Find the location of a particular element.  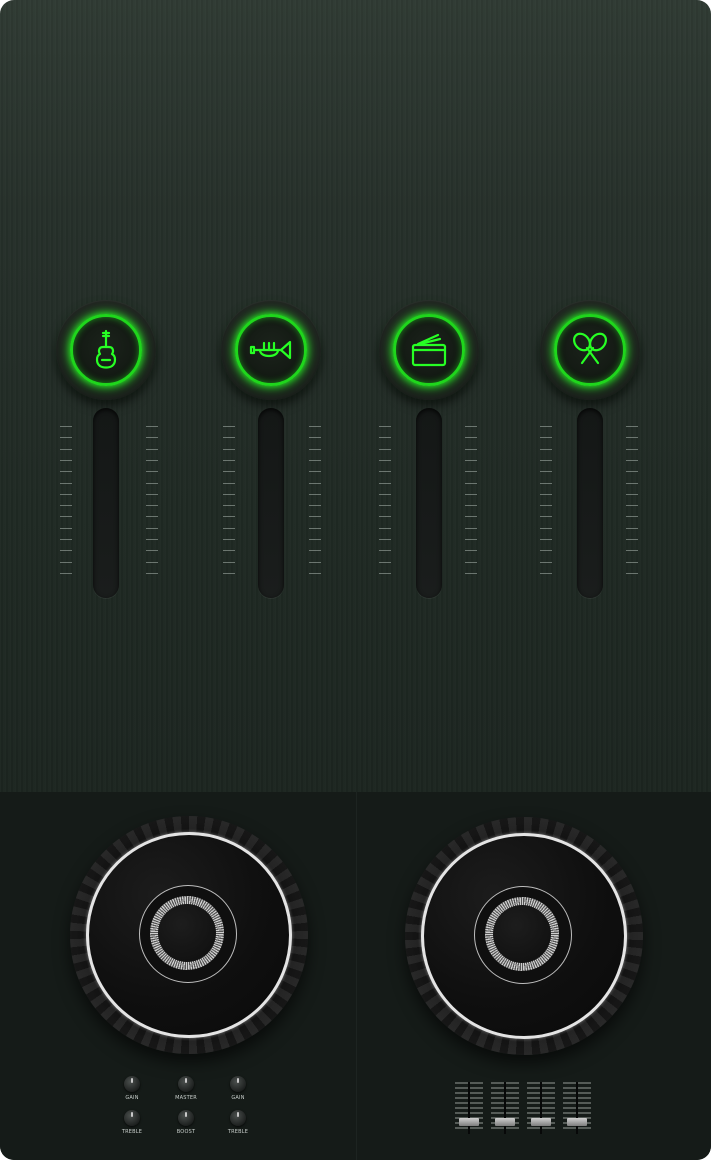

guitar-fader-slot is located at coordinates (106, 503).